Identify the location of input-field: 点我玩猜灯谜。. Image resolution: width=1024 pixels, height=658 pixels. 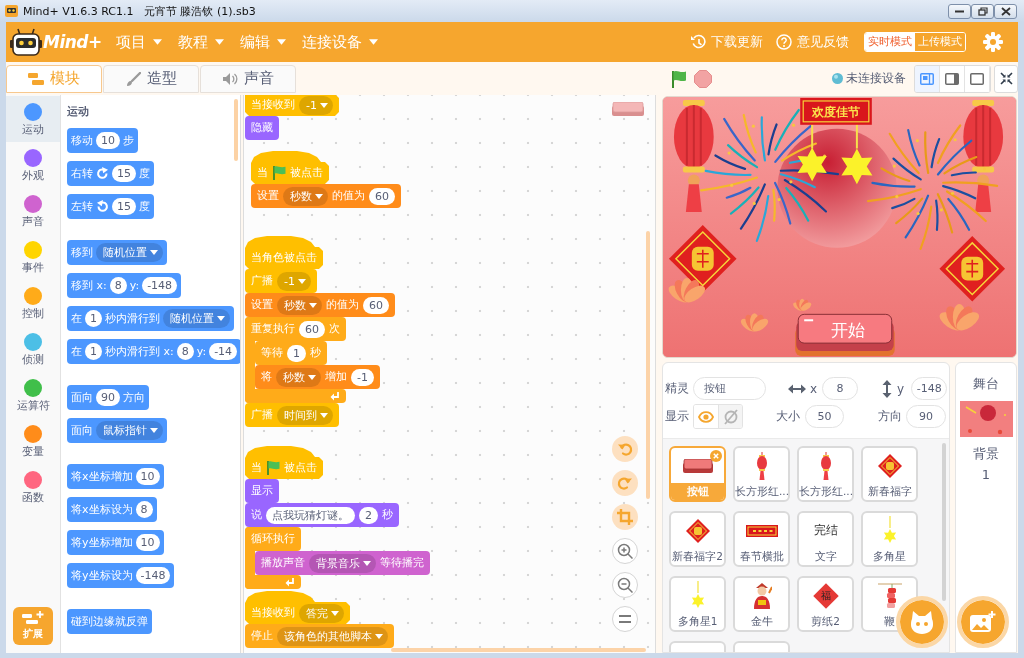
(310, 515).